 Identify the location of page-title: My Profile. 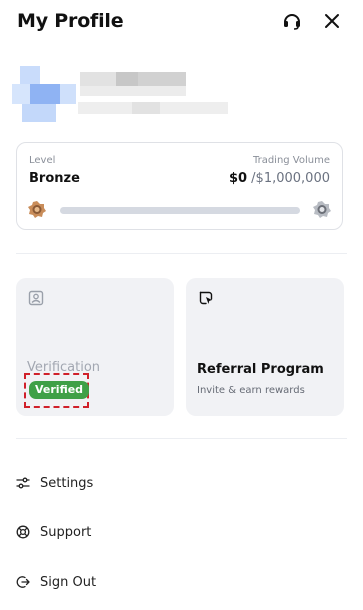
(70, 21).